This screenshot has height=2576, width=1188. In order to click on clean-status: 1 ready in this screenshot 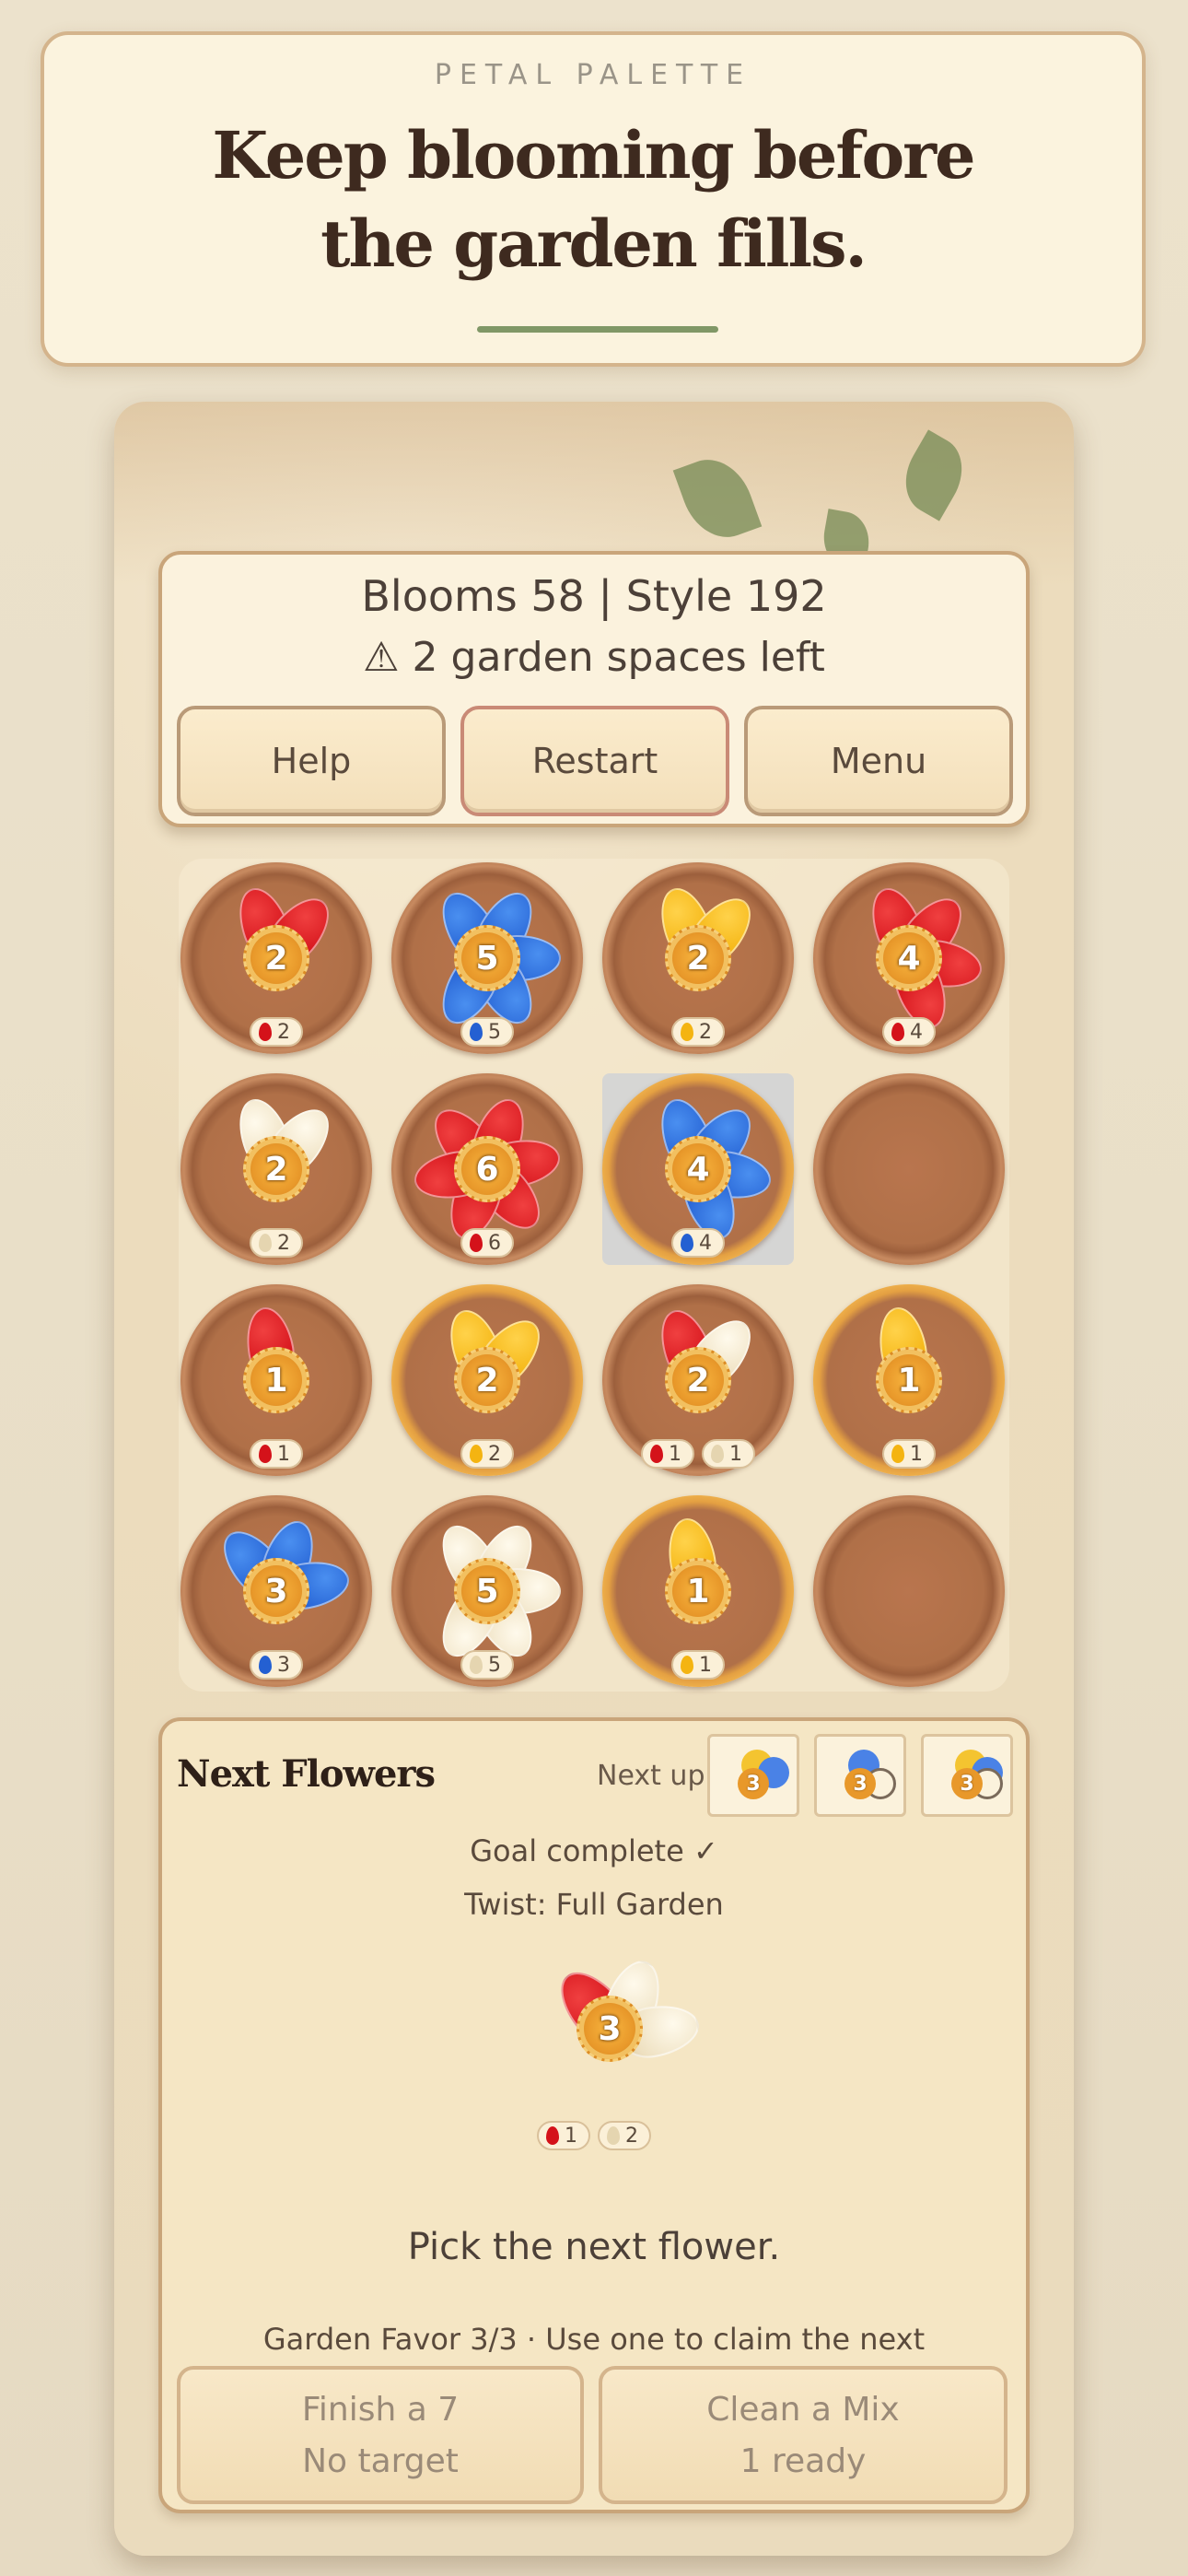, I will do `click(804, 2461)`.